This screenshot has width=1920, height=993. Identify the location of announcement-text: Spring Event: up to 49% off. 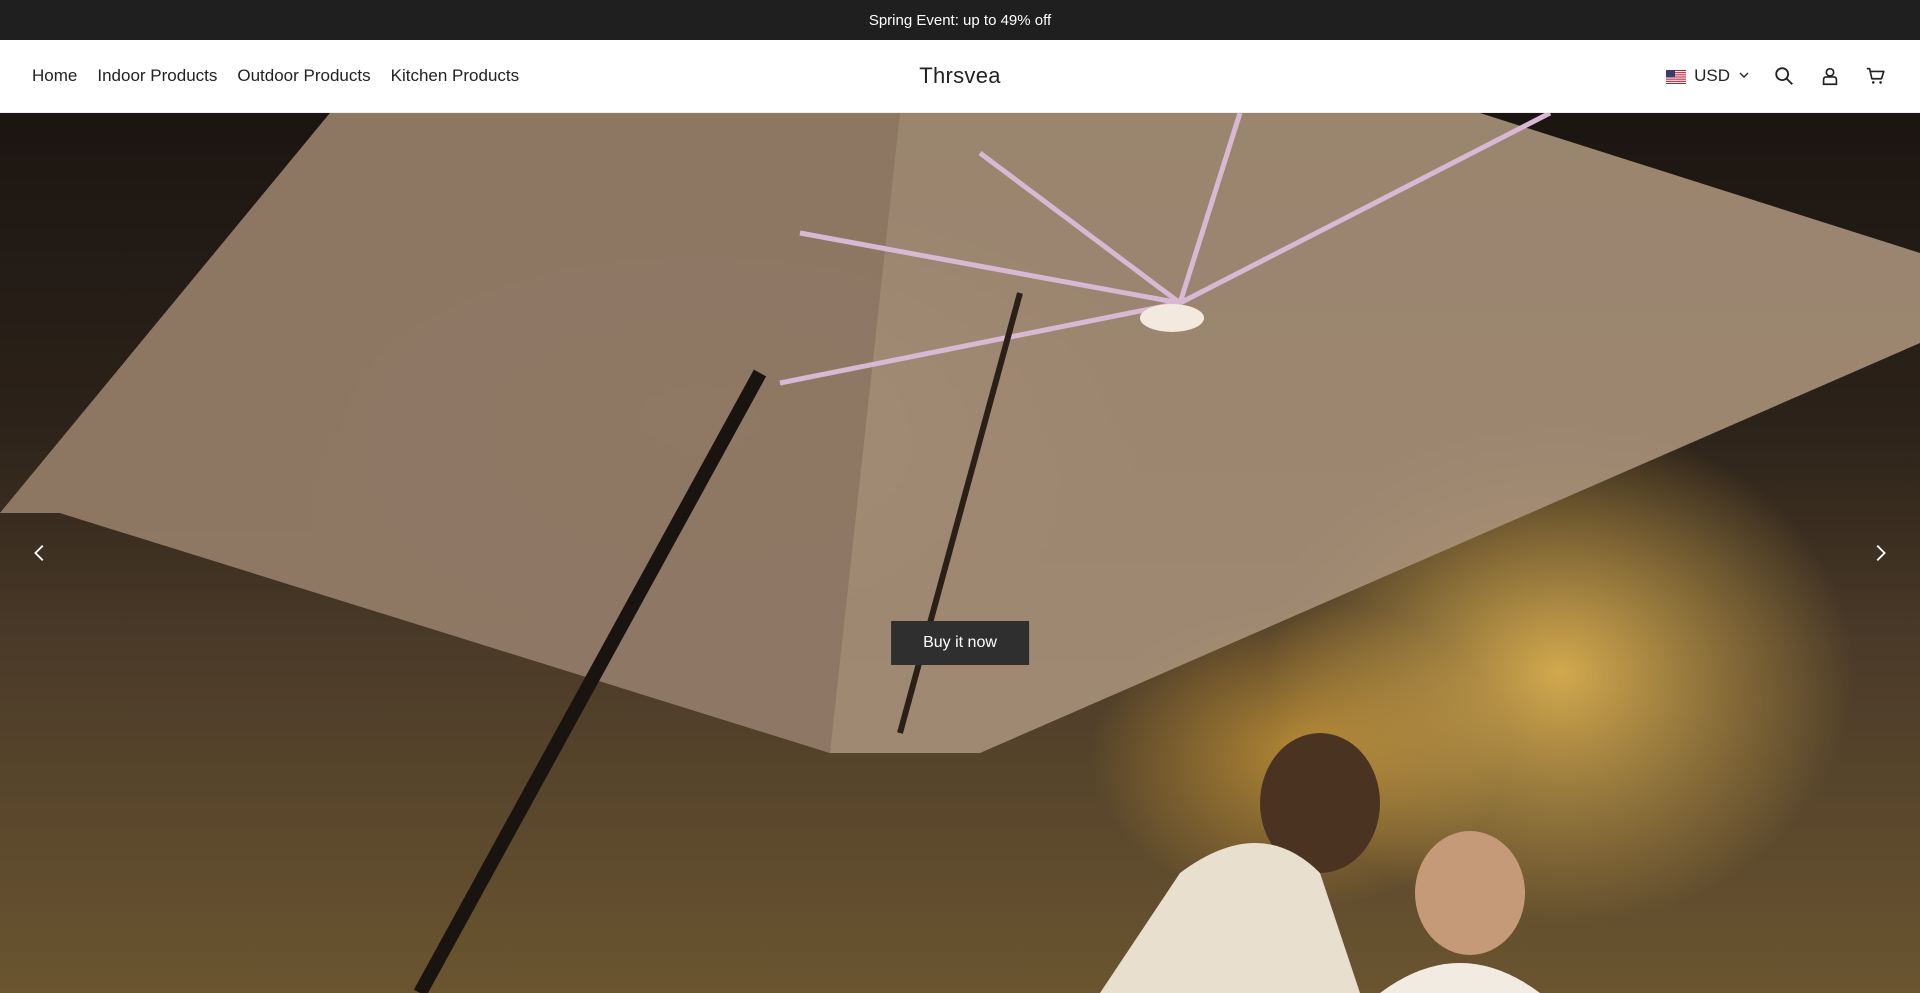
(960, 20).